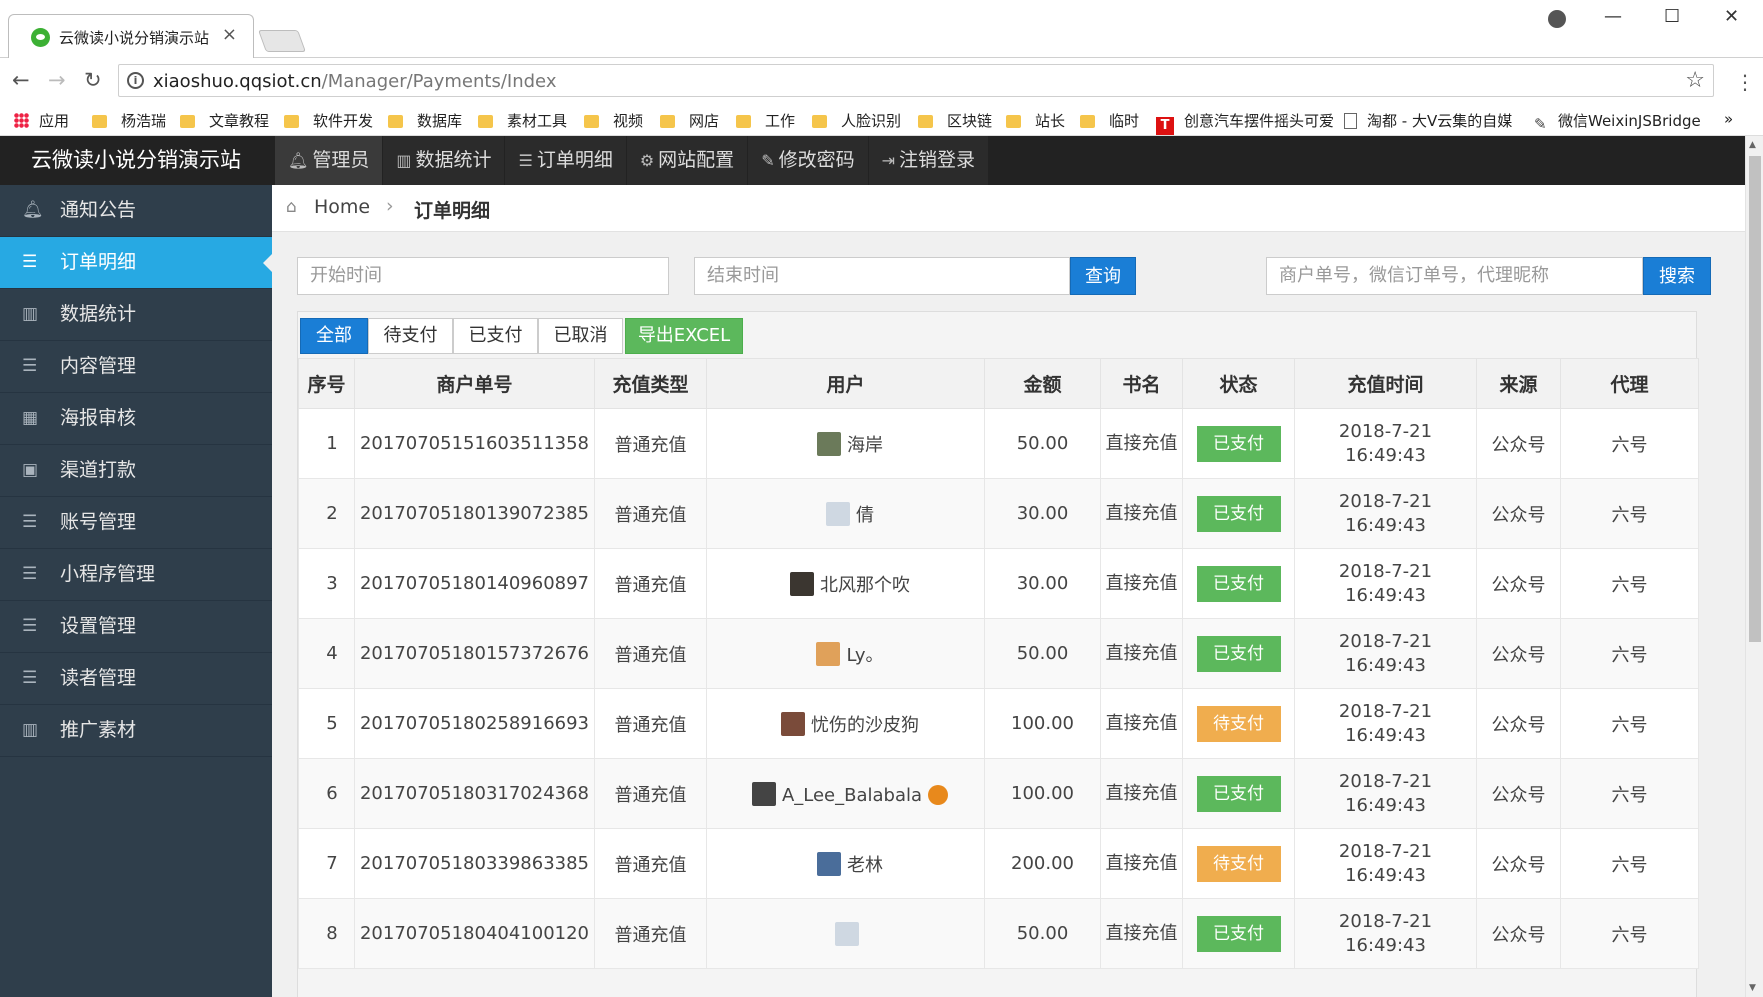 The image size is (1763, 997). I want to click on back-icon: ←, so click(21, 80).